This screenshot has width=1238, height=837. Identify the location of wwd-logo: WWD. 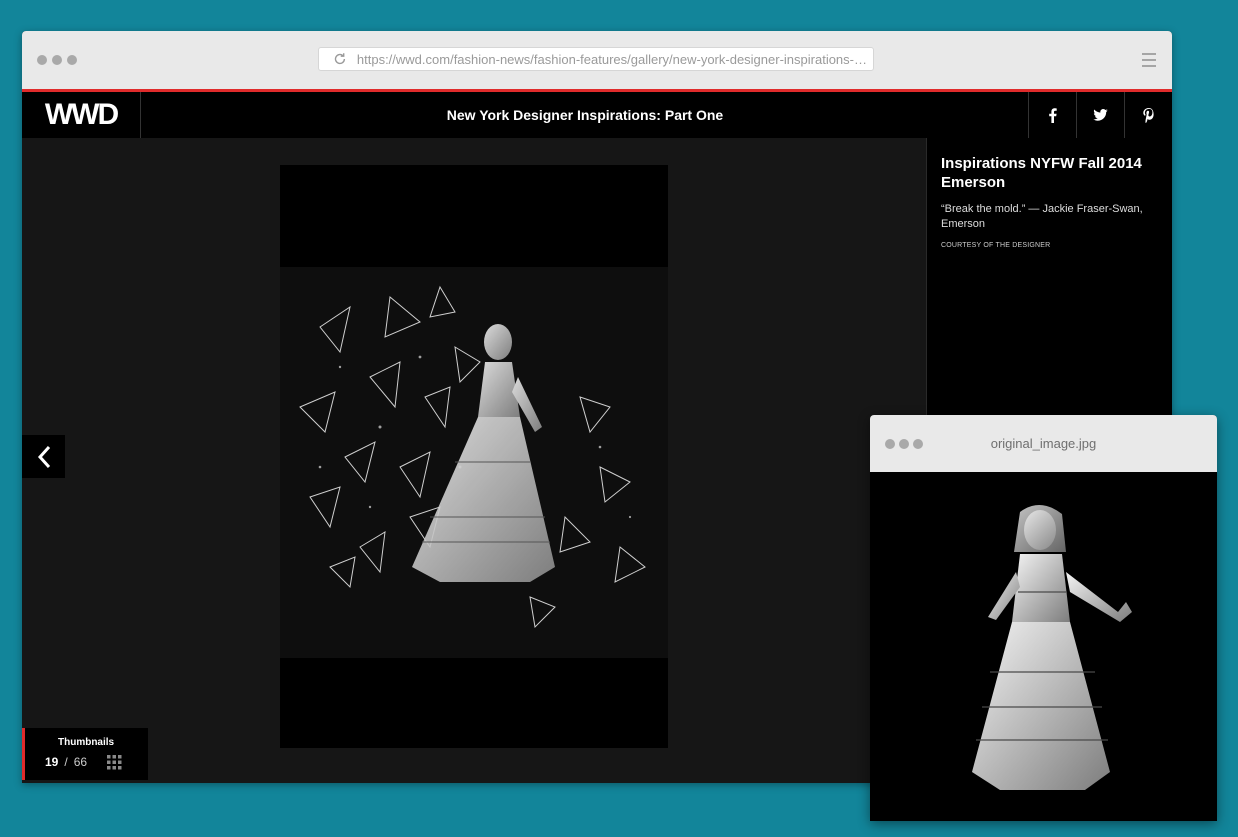
(81, 115).